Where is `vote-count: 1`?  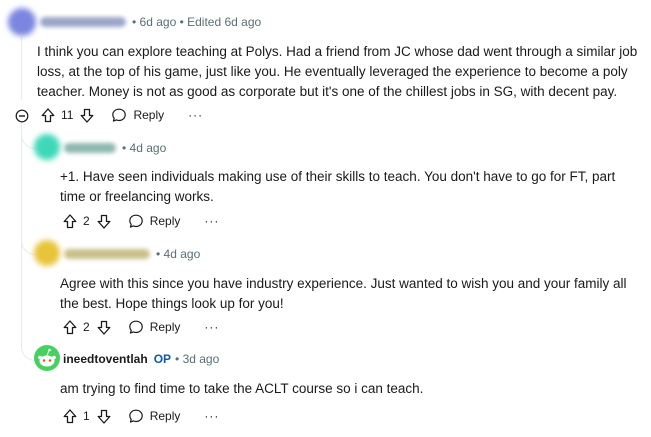
vote-count: 1 is located at coordinates (86, 416).